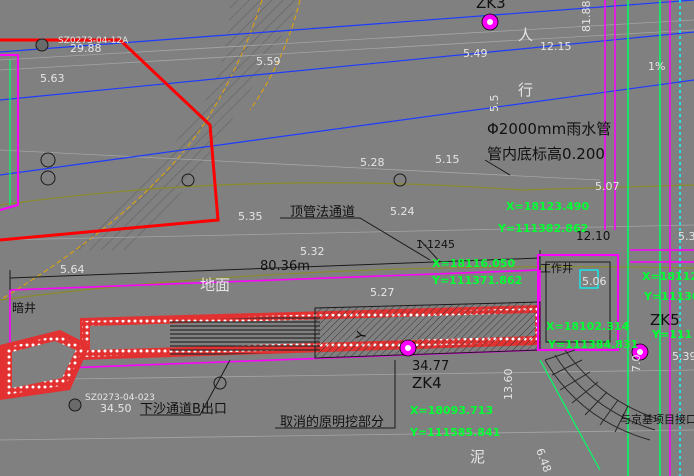 Image resolution: width=694 pixels, height=476 pixels. What do you see at coordinates (72, 269) in the screenshot?
I see `lvl-564: 5.64` at bounding box center [72, 269].